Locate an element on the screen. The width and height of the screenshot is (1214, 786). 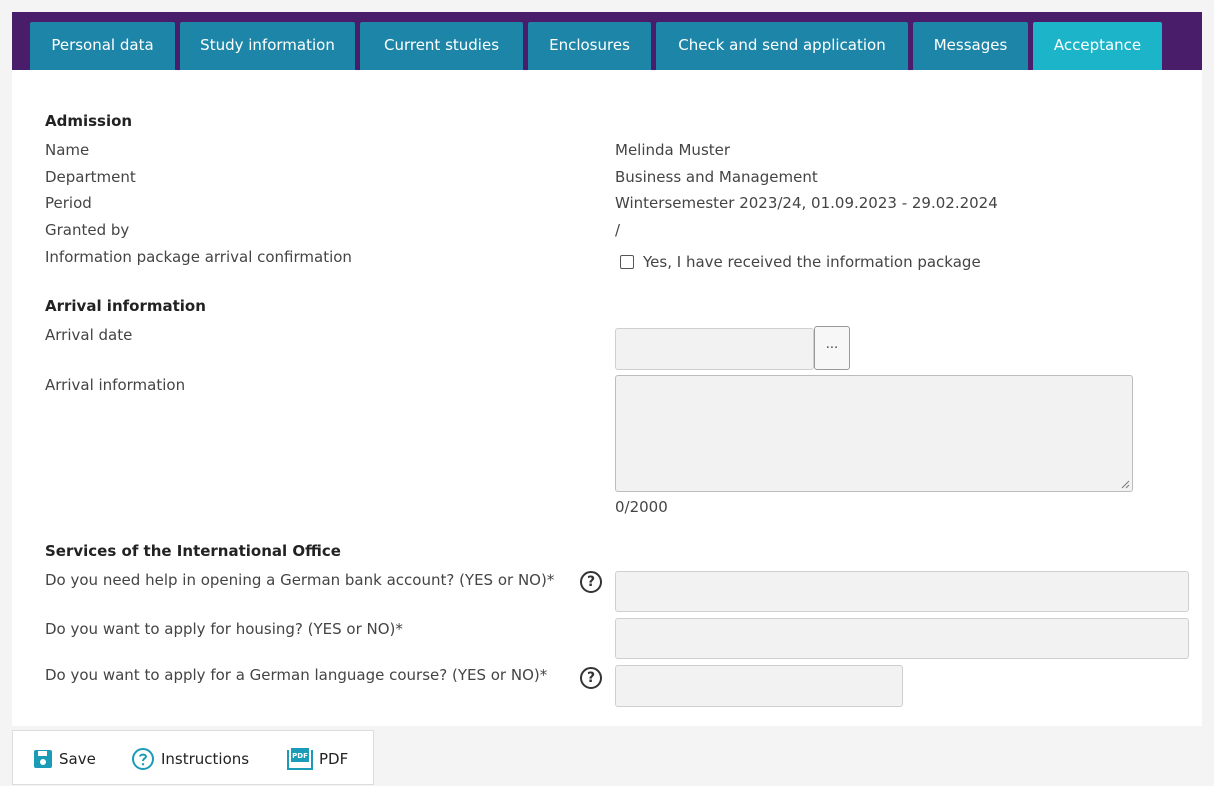
housing-input is located at coordinates (902, 638).